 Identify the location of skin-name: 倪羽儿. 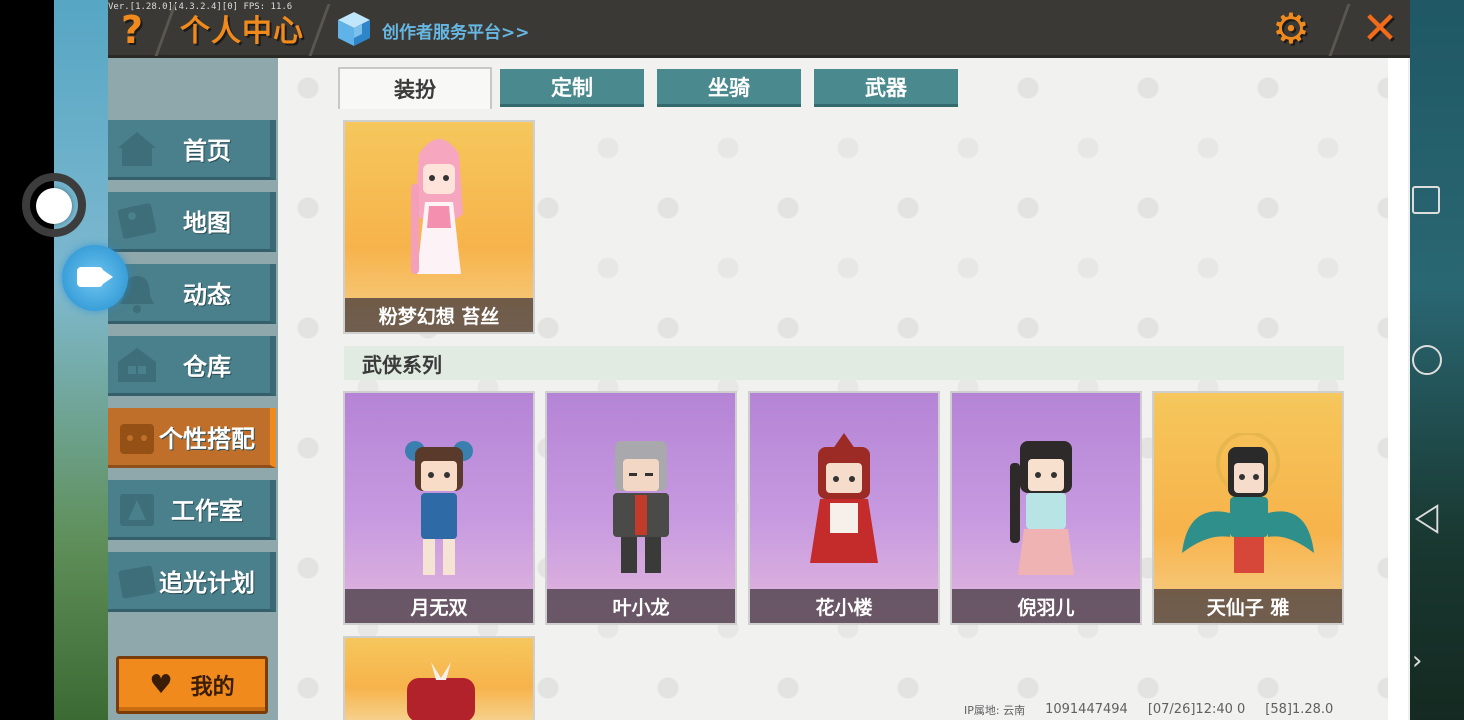
(1046, 606).